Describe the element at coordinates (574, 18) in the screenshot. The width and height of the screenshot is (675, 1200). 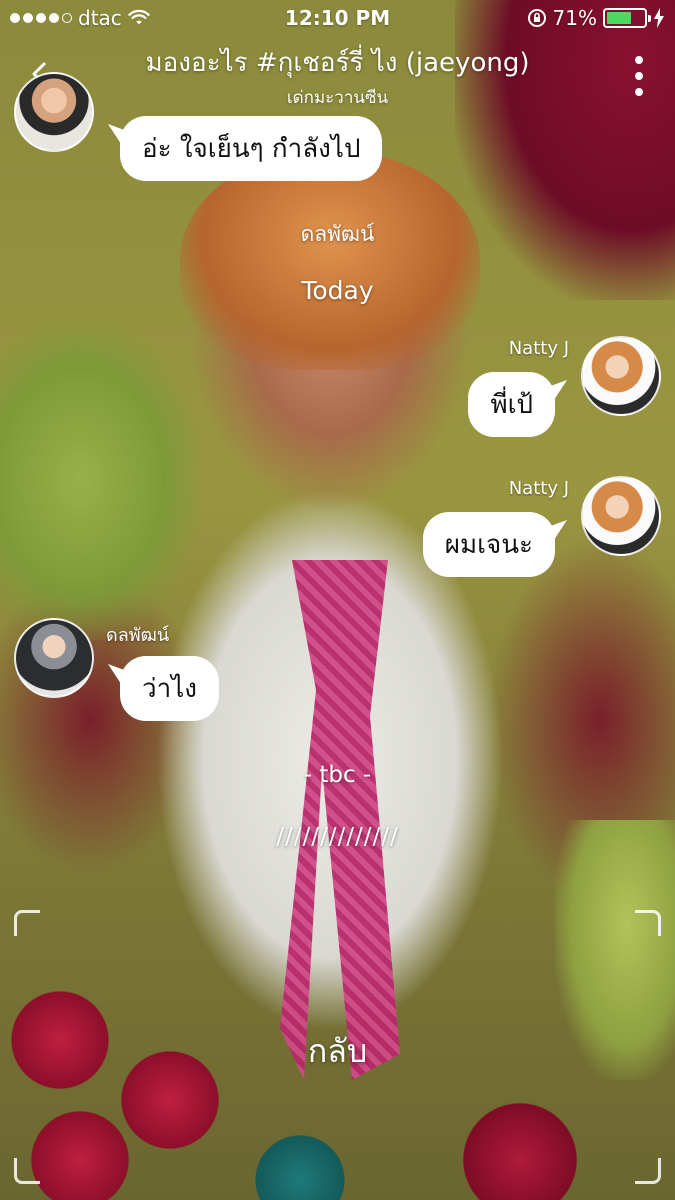
I see `battery-percent: 71%` at that location.